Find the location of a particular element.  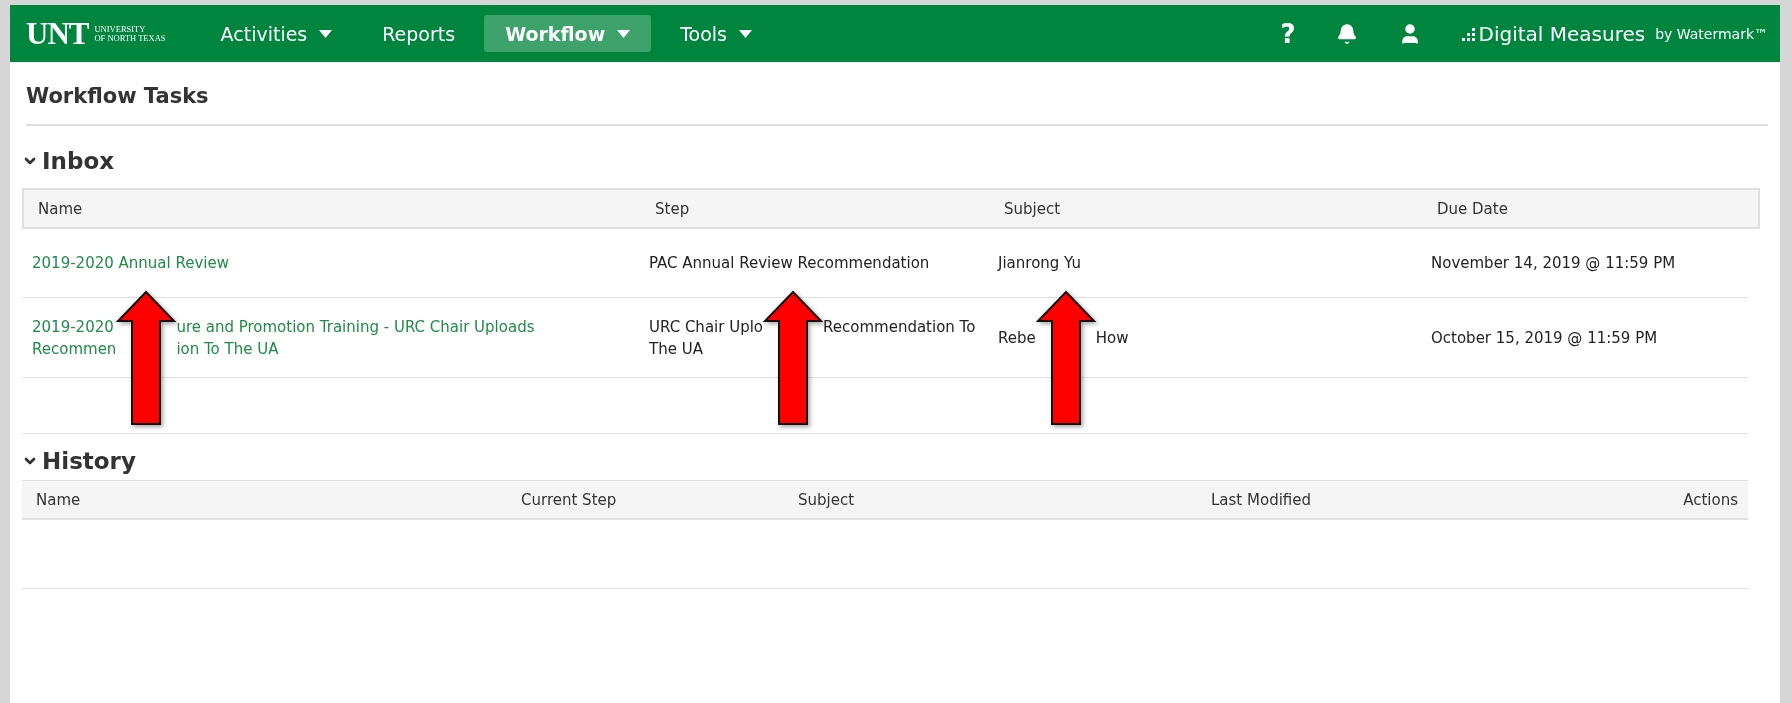

brand-name: Digital Measures is located at coordinates (1562, 33).